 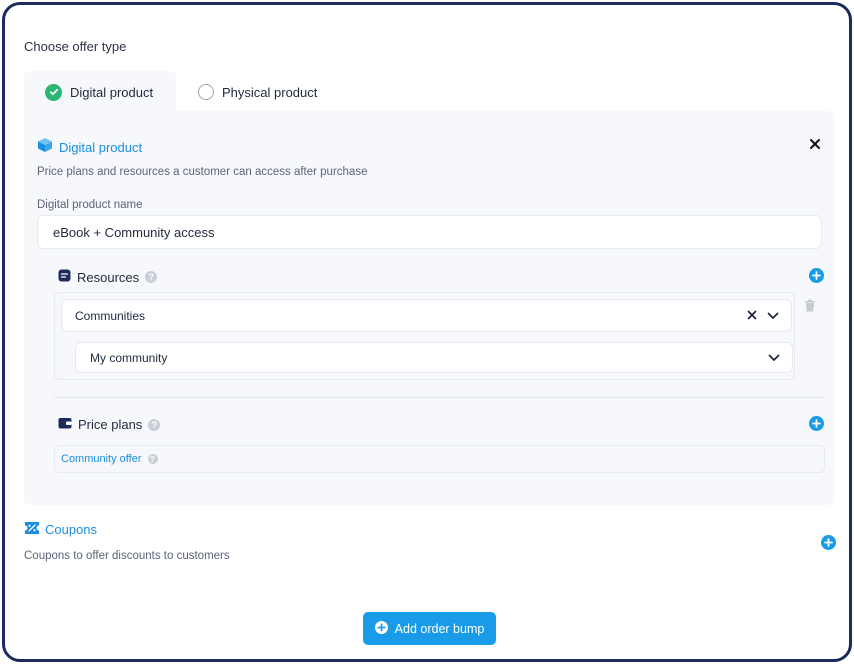 What do you see at coordinates (810, 308) in the screenshot?
I see `trash-icon` at bounding box center [810, 308].